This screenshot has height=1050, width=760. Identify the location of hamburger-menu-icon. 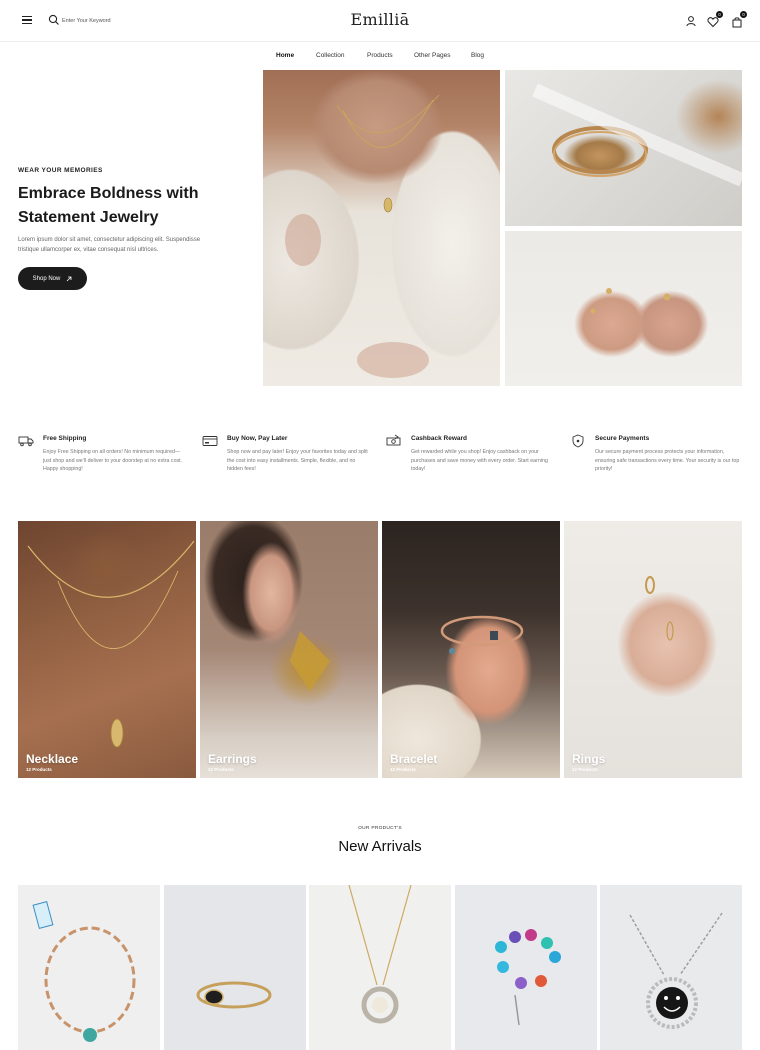
(27, 20).